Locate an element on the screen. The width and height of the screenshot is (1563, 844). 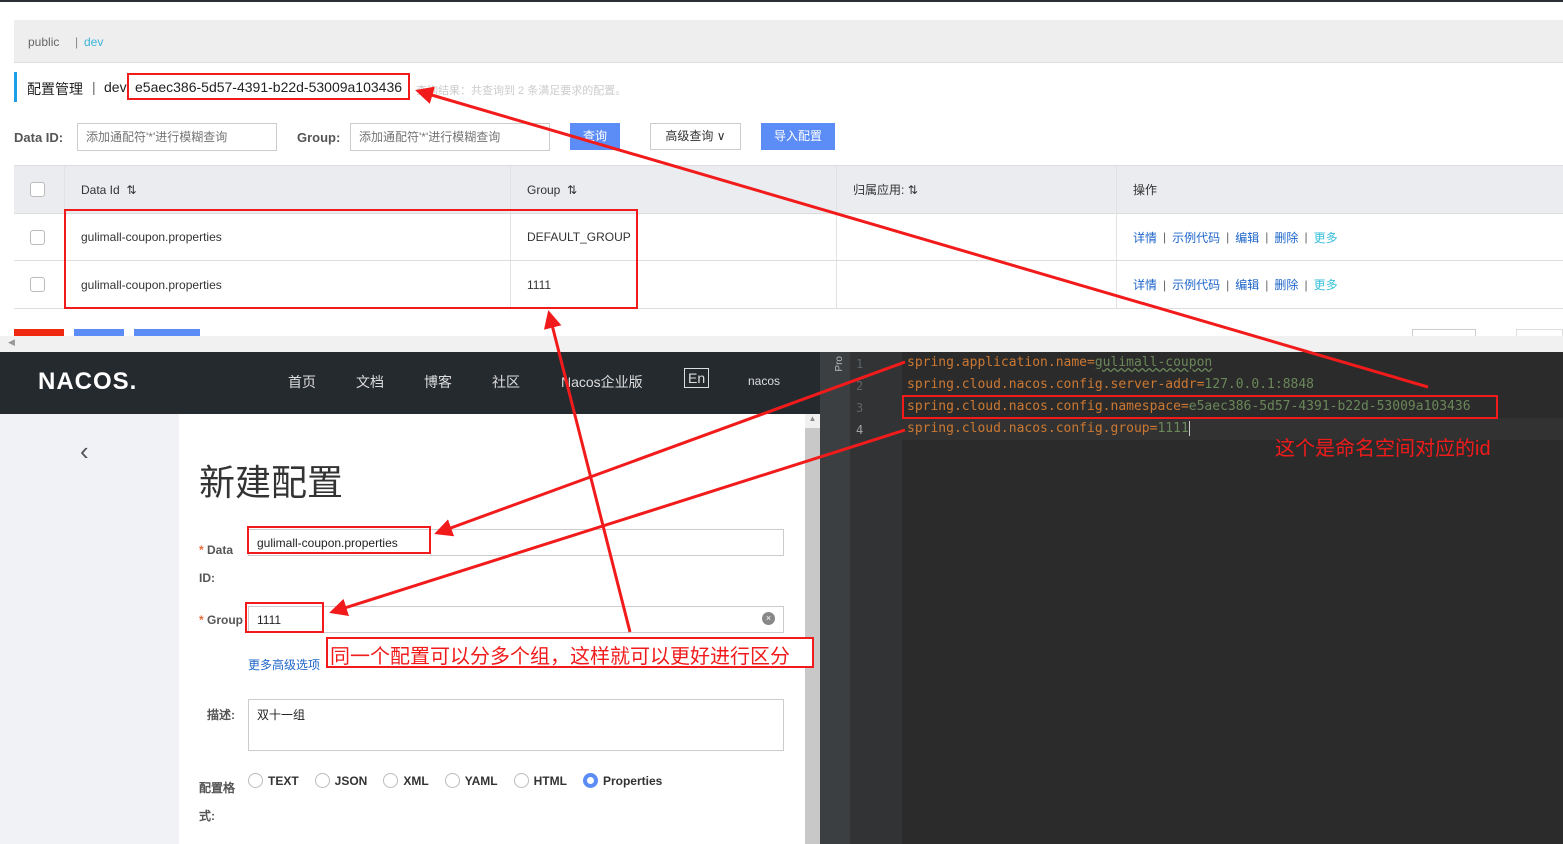
annotation-namespace-note: 这个是命名空间对应的id is located at coordinates (1383, 449).